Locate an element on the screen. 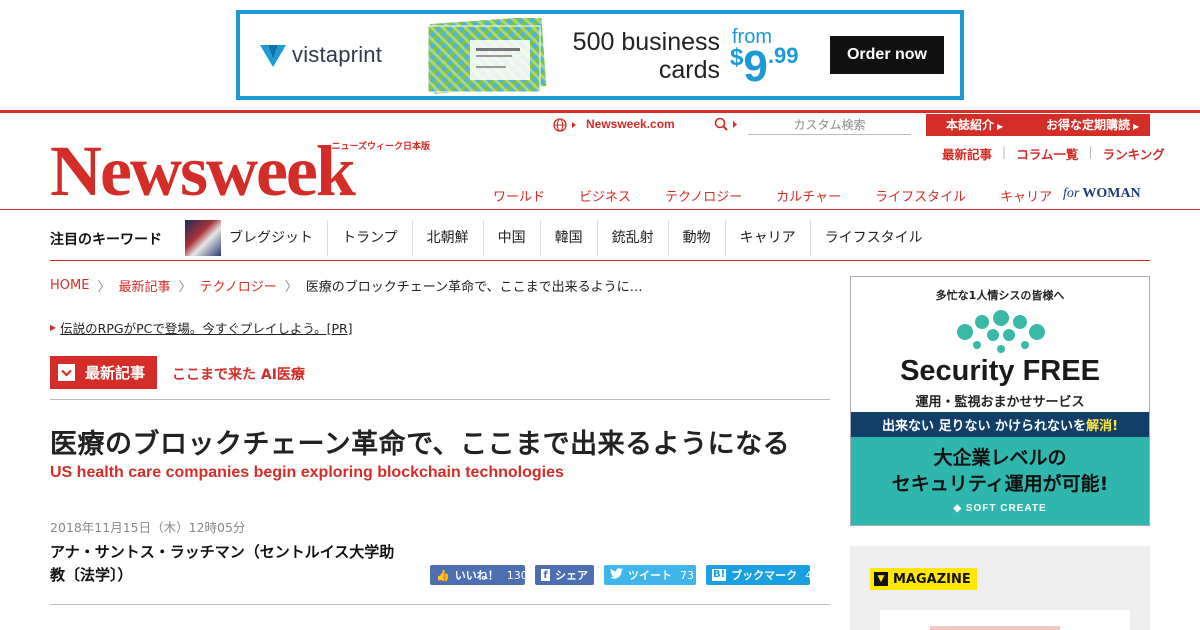 The image size is (1200, 630). nav-item-technology: テクノロジー is located at coordinates (703, 195).